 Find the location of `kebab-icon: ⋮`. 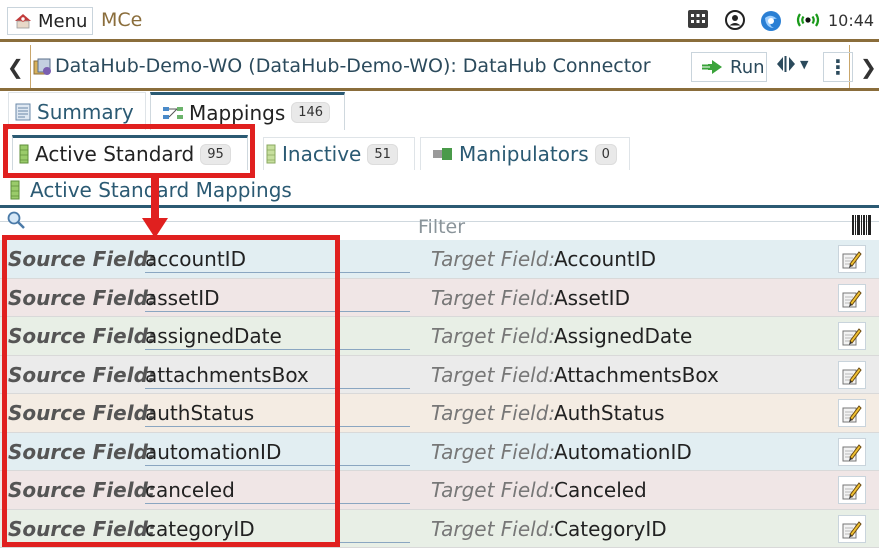

kebab-icon: ⋮ is located at coordinates (838, 67).